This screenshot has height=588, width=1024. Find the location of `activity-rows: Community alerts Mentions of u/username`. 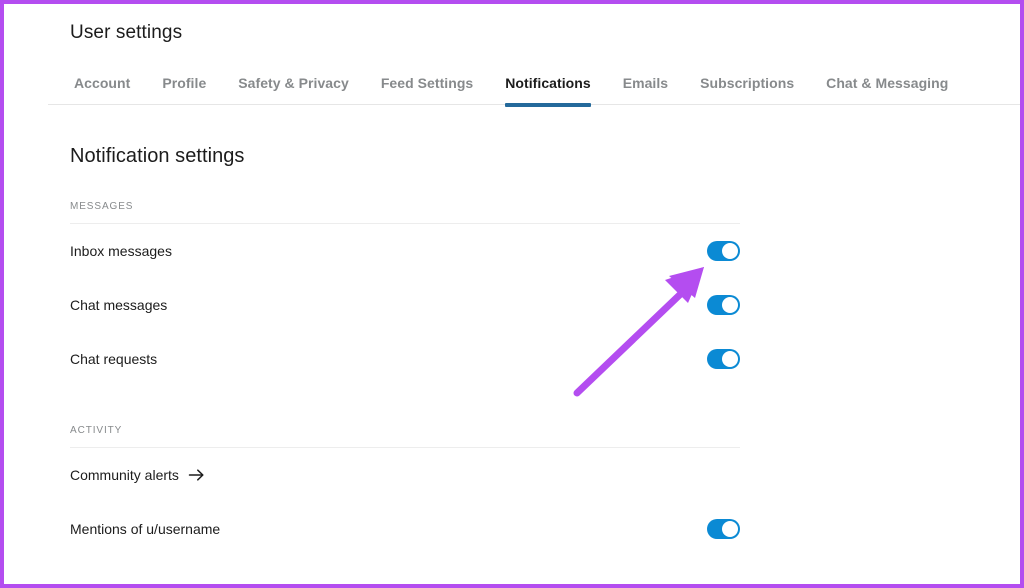

activity-rows: Community alerts Mentions of u/username is located at coordinates (405, 502).